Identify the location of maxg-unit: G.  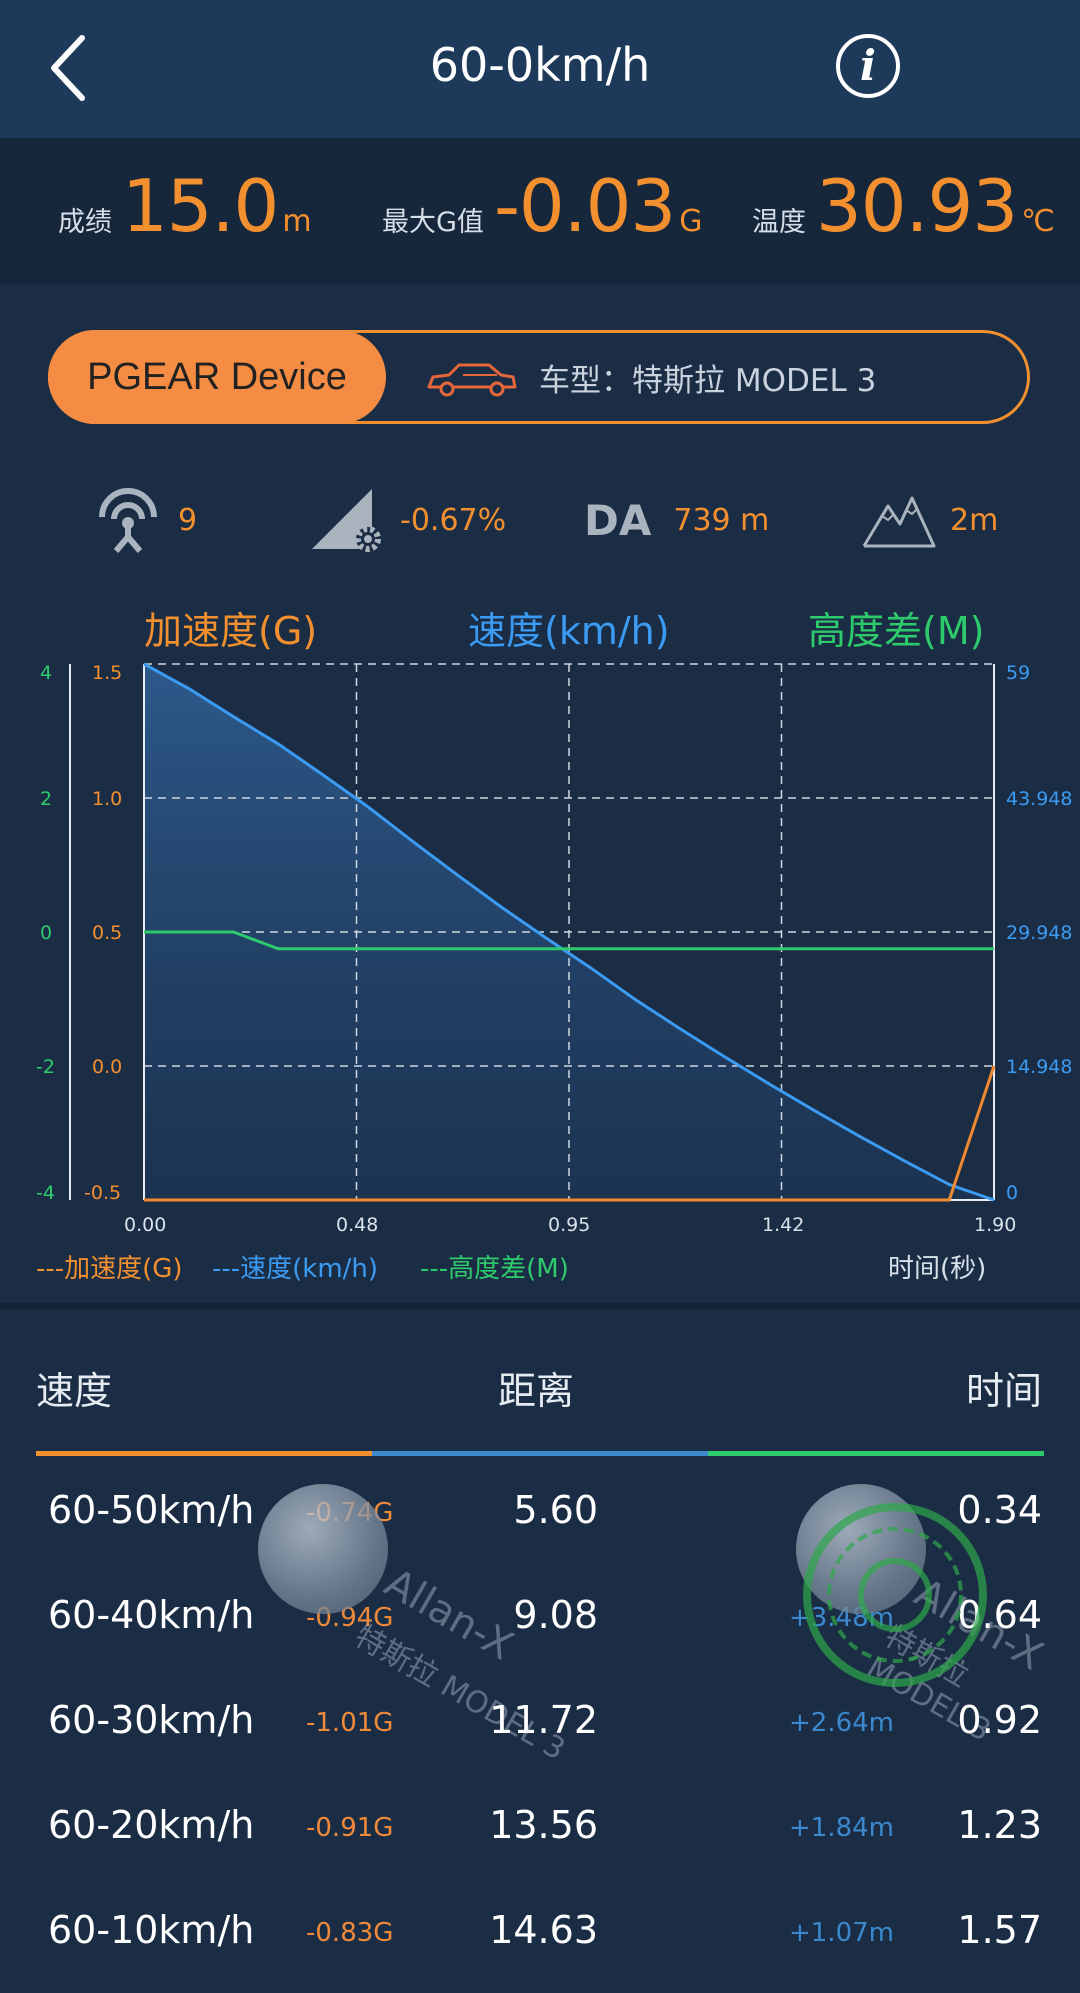
(691, 221).